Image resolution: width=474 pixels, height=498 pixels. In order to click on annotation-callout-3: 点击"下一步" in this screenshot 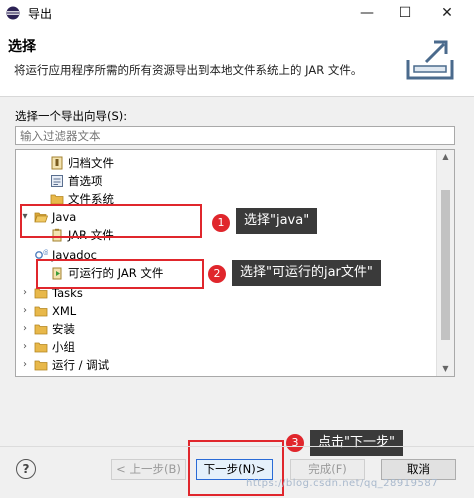, I will do `click(356, 443)`.